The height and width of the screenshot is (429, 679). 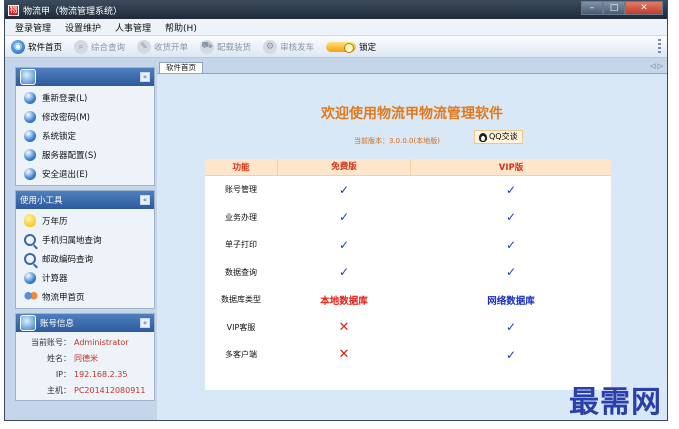 What do you see at coordinates (85, 200) in the screenshot?
I see `tools-panel-header: 使用小工具 «` at bounding box center [85, 200].